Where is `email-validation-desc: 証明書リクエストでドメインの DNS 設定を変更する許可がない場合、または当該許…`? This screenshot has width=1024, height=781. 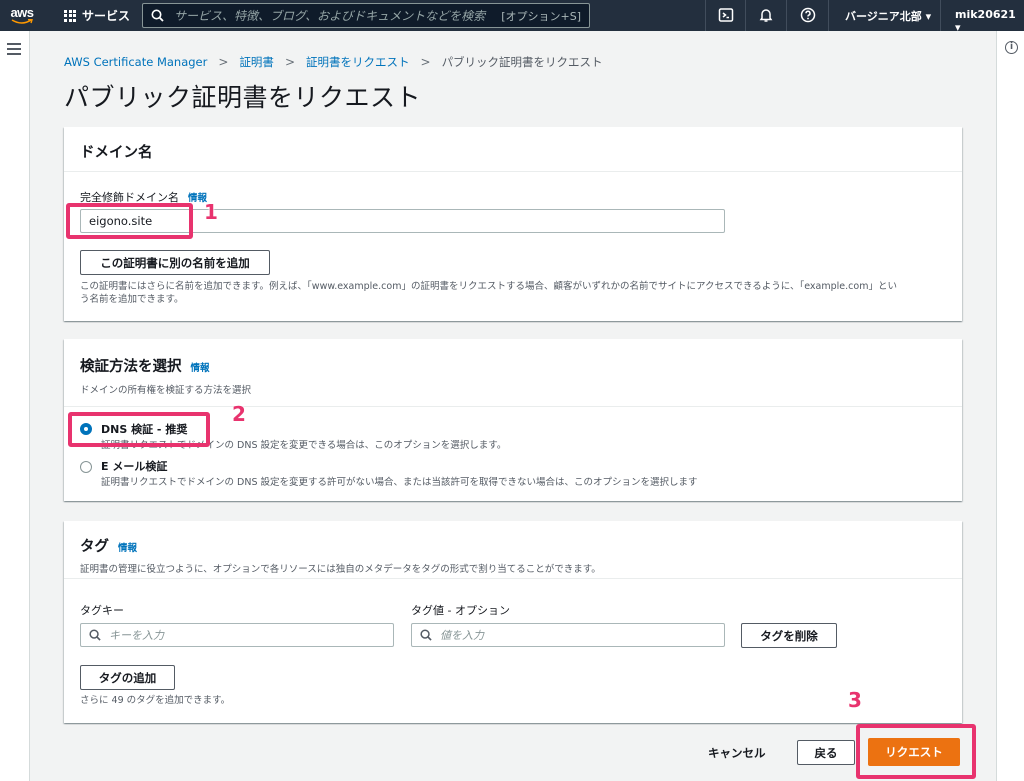
email-validation-desc: 証明書リクエストでドメインの DNS 設定を変更する許可がない場合、または当該許… is located at coordinates (399, 482).